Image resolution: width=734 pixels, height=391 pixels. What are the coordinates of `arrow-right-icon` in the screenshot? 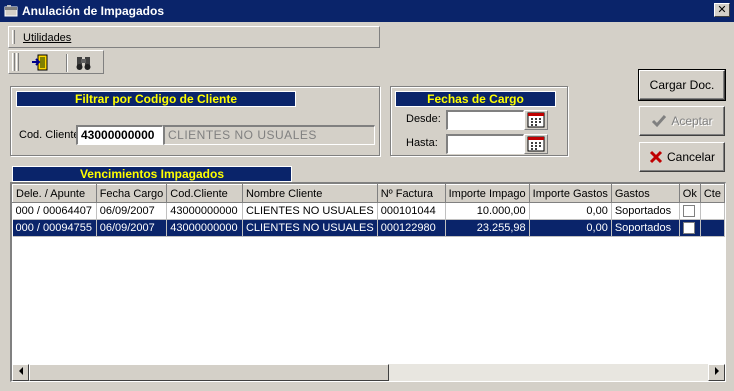 It's located at (716, 371).